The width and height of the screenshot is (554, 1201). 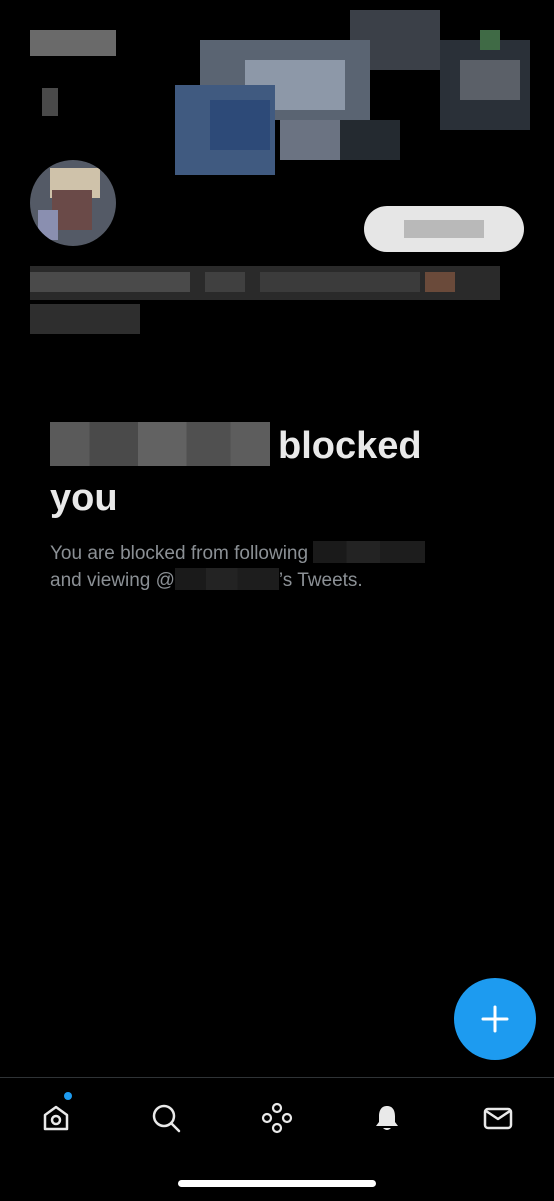 I want to click on avatar, so click(x=73, y=203).